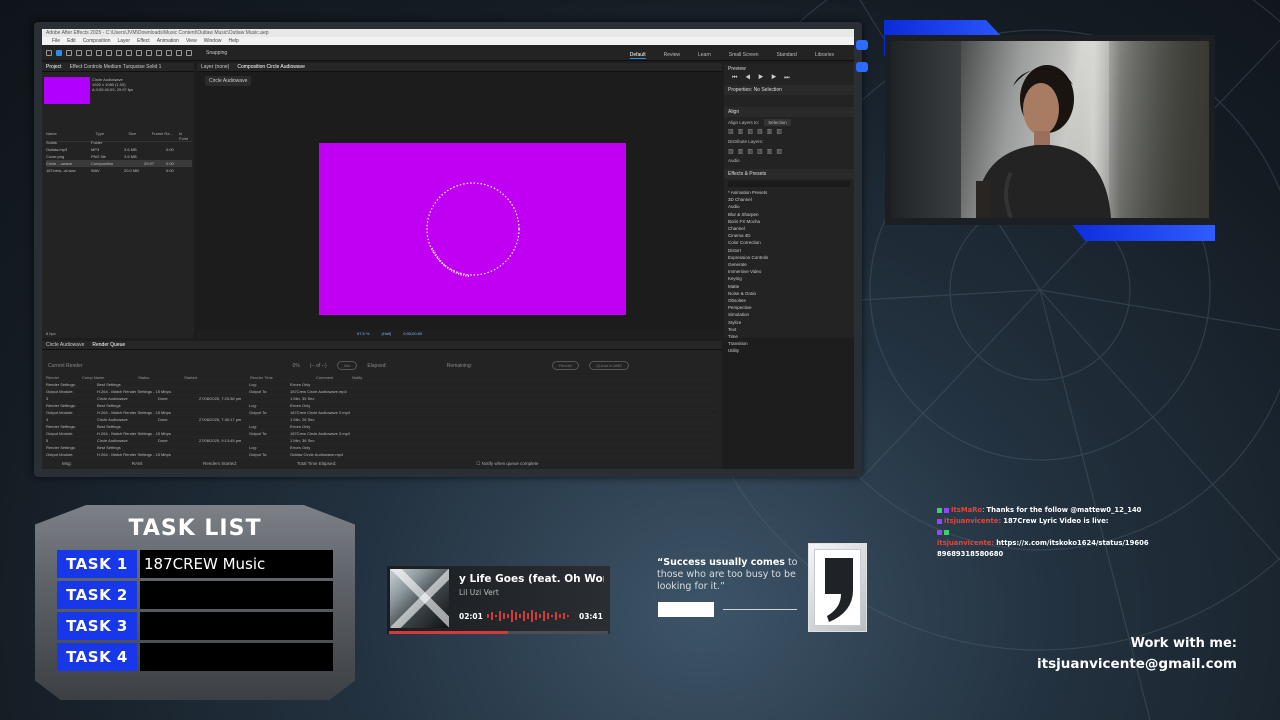  Describe the element at coordinates (791, 221) in the screenshot. I see `effect-category: Boris FX Mocha` at that location.